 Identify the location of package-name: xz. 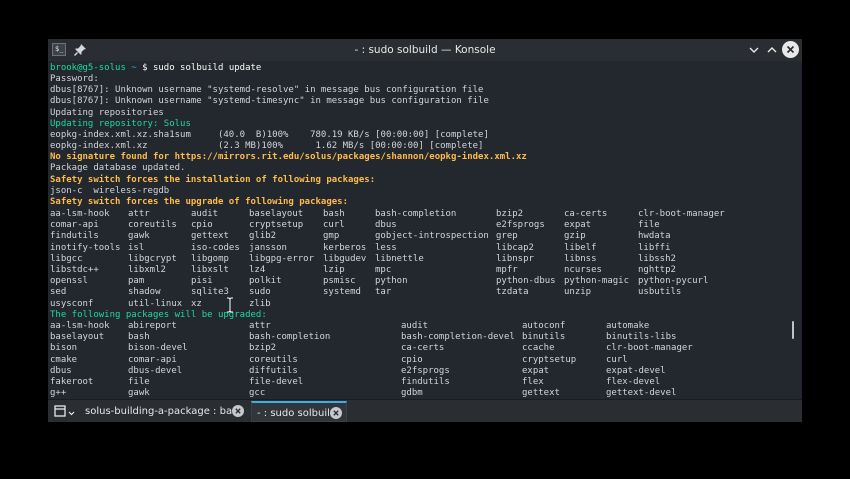
(196, 303).